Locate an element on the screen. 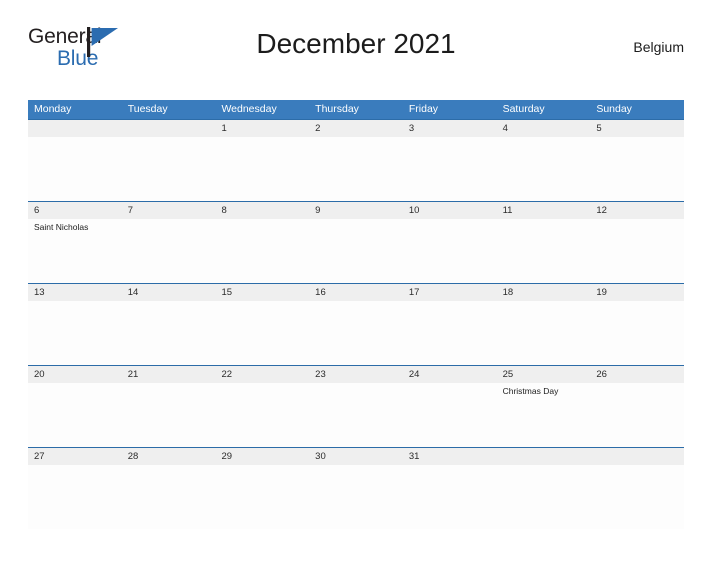 Image resolution: width=712 pixels, height=572 pixels. day-number: 1 is located at coordinates (262, 128).